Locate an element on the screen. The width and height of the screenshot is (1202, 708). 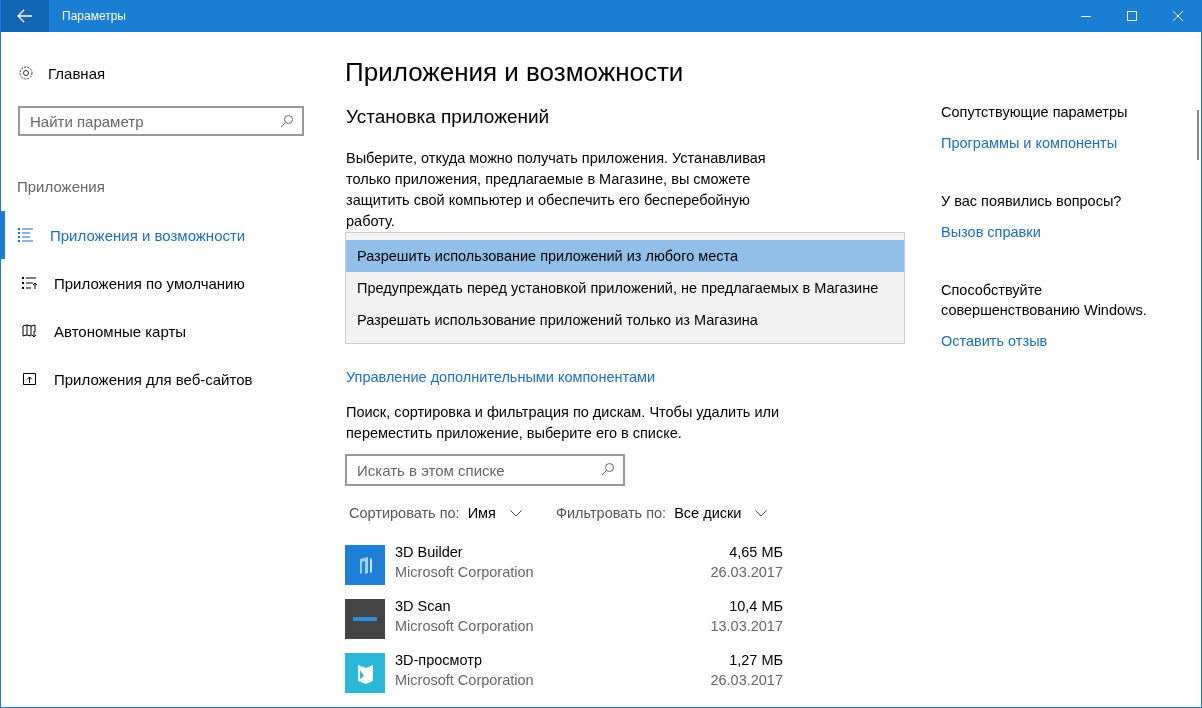
scrollbar is located at coordinates (1198, 135).